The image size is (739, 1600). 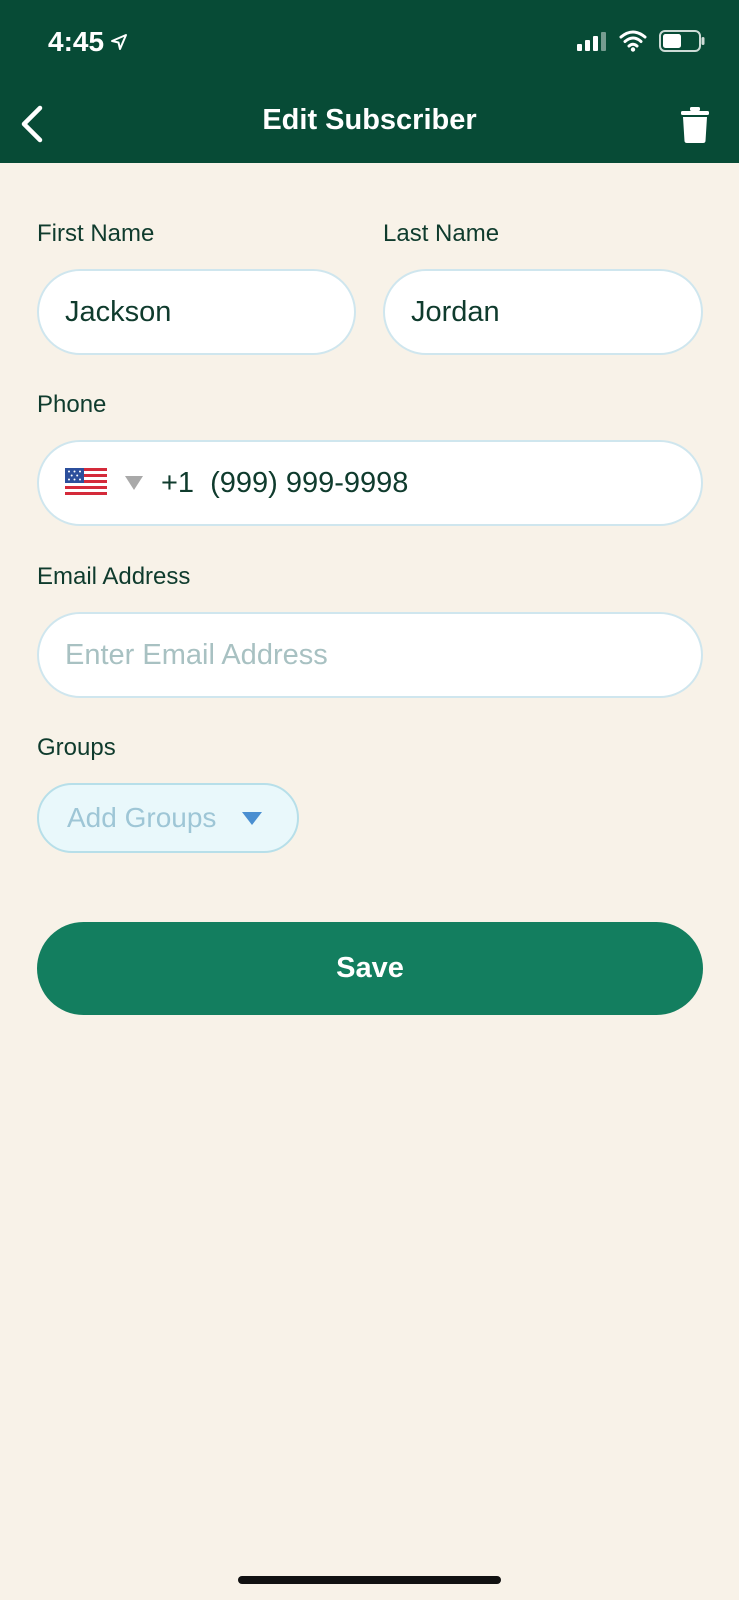 What do you see at coordinates (309, 482) in the screenshot?
I see `phone-value: (999) 999-9998` at bounding box center [309, 482].